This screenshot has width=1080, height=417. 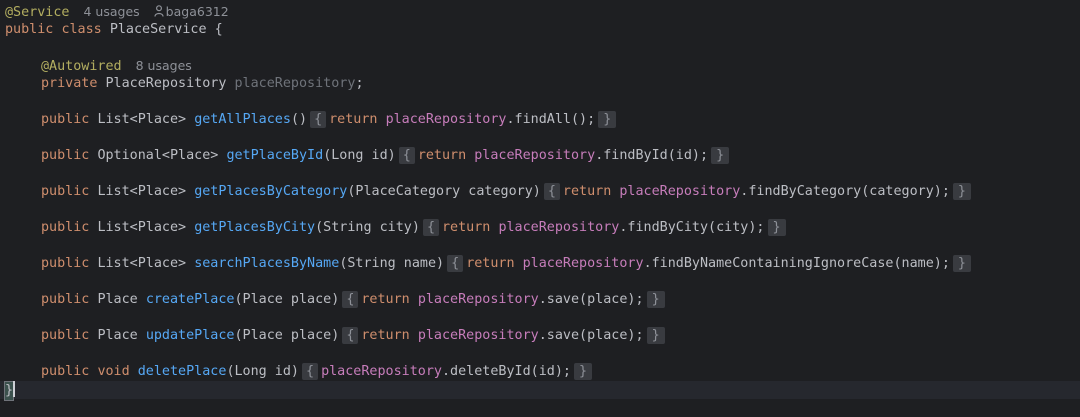 What do you see at coordinates (81, 29) in the screenshot?
I see `keyword-class: class` at bounding box center [81, 29].